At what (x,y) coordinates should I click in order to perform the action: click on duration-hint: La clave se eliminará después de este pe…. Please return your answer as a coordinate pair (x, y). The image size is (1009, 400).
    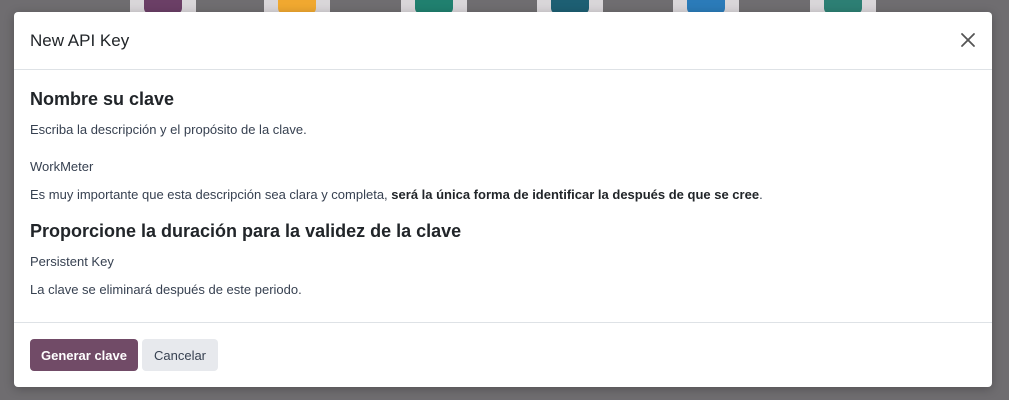
    Looking at the image, I should click on (166, 289).